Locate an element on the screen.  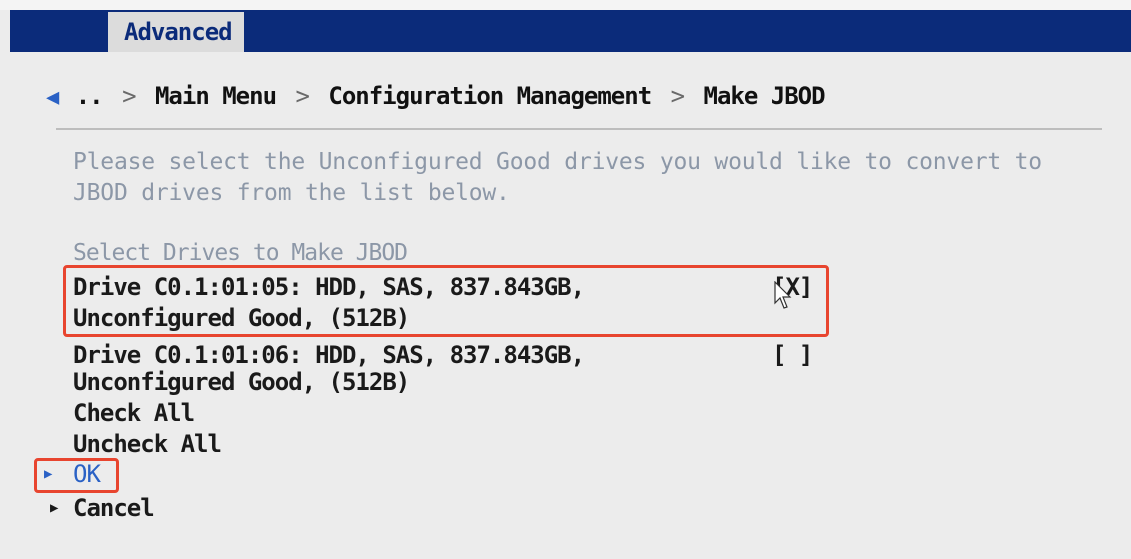
back-arrow-icon: ◀ is located at coordinates (52, 97).